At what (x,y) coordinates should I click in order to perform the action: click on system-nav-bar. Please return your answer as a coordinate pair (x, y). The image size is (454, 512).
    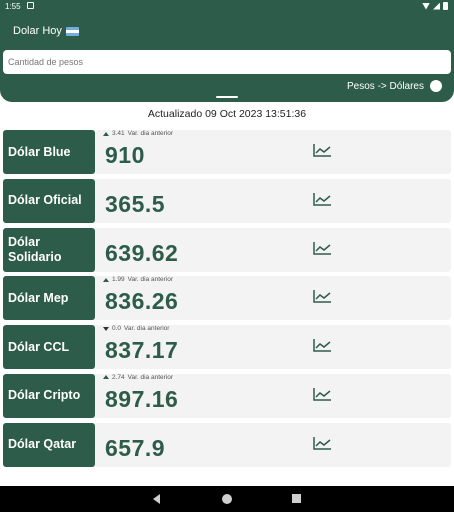
    Looking at the image, I should click on (227, 499).